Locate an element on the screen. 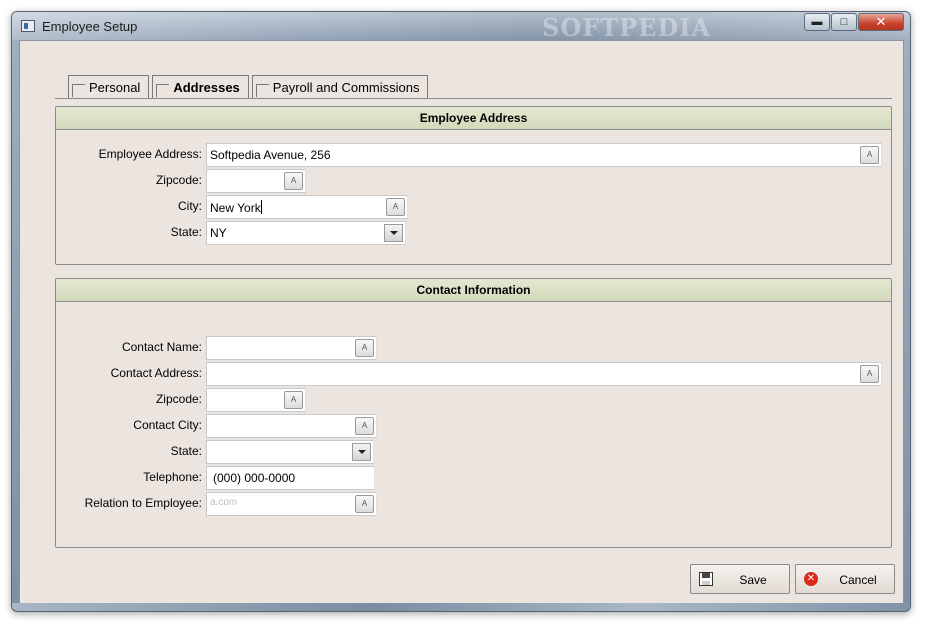 The height and width of the screenshot is (632, 932). contact-state-select is located at coordinates (290, 452).